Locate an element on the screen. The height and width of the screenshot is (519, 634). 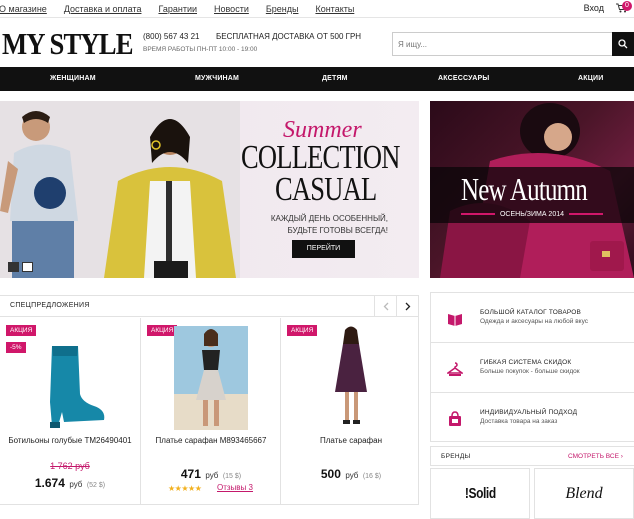
rating-stars: ★★★★★ is located at coordinates (185, 488).